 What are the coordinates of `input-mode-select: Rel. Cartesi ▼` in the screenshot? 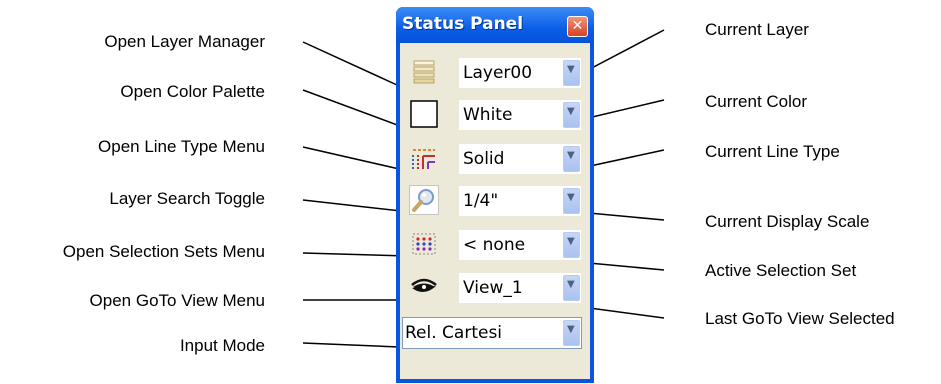 It's located at (492, 333).